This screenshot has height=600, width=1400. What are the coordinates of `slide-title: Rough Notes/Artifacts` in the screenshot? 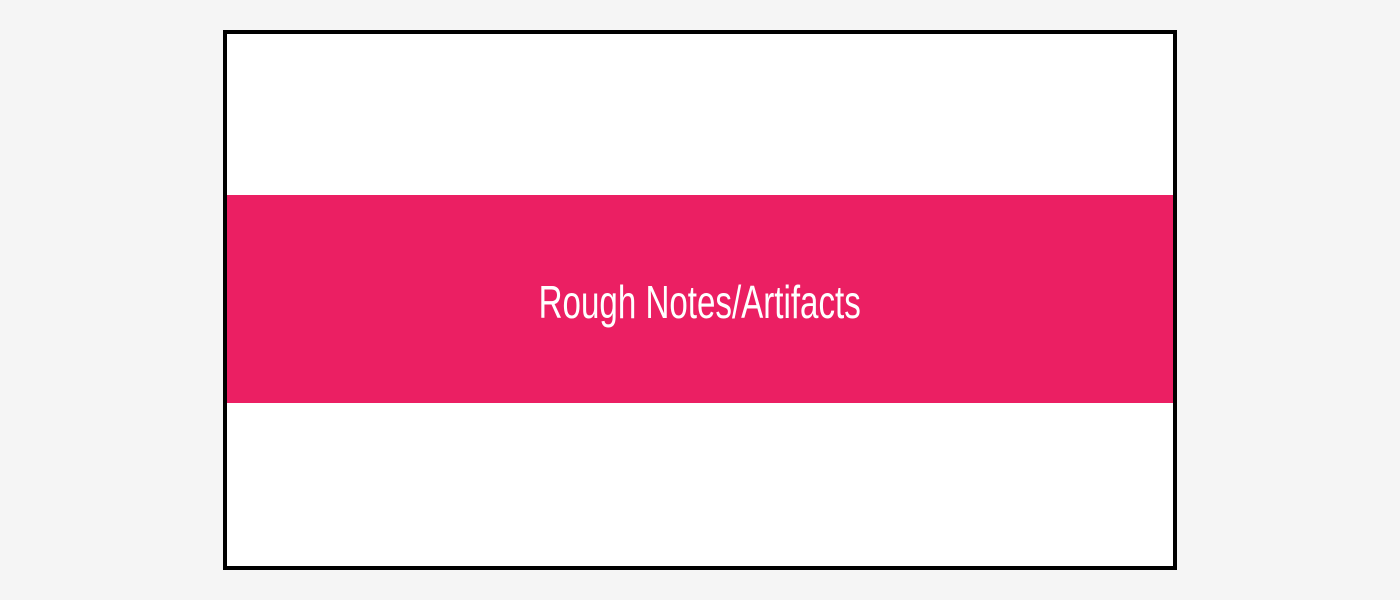 It's located at (700, 302).